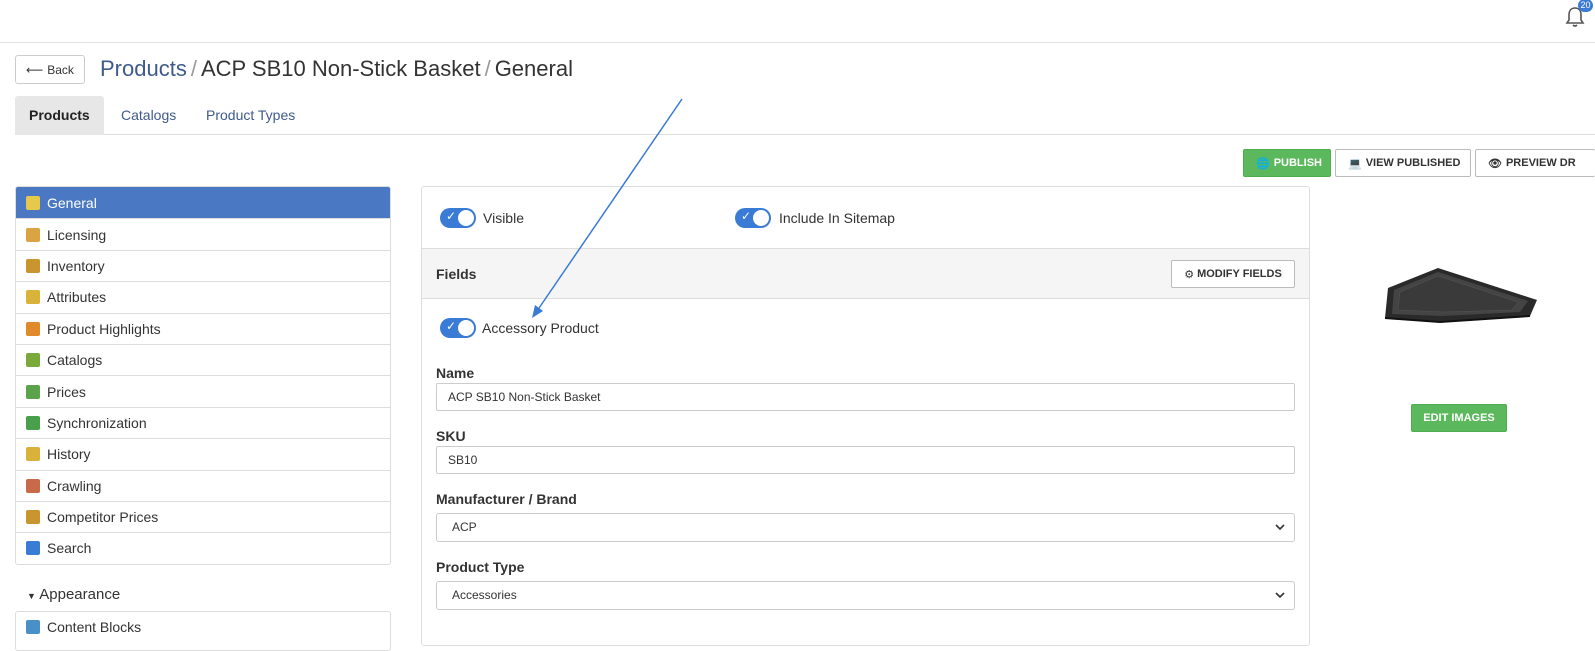 Image resolution: width=1595 pixels, height=651 pixels. I want to click on notification-badge: 20, so click(1585, 6).